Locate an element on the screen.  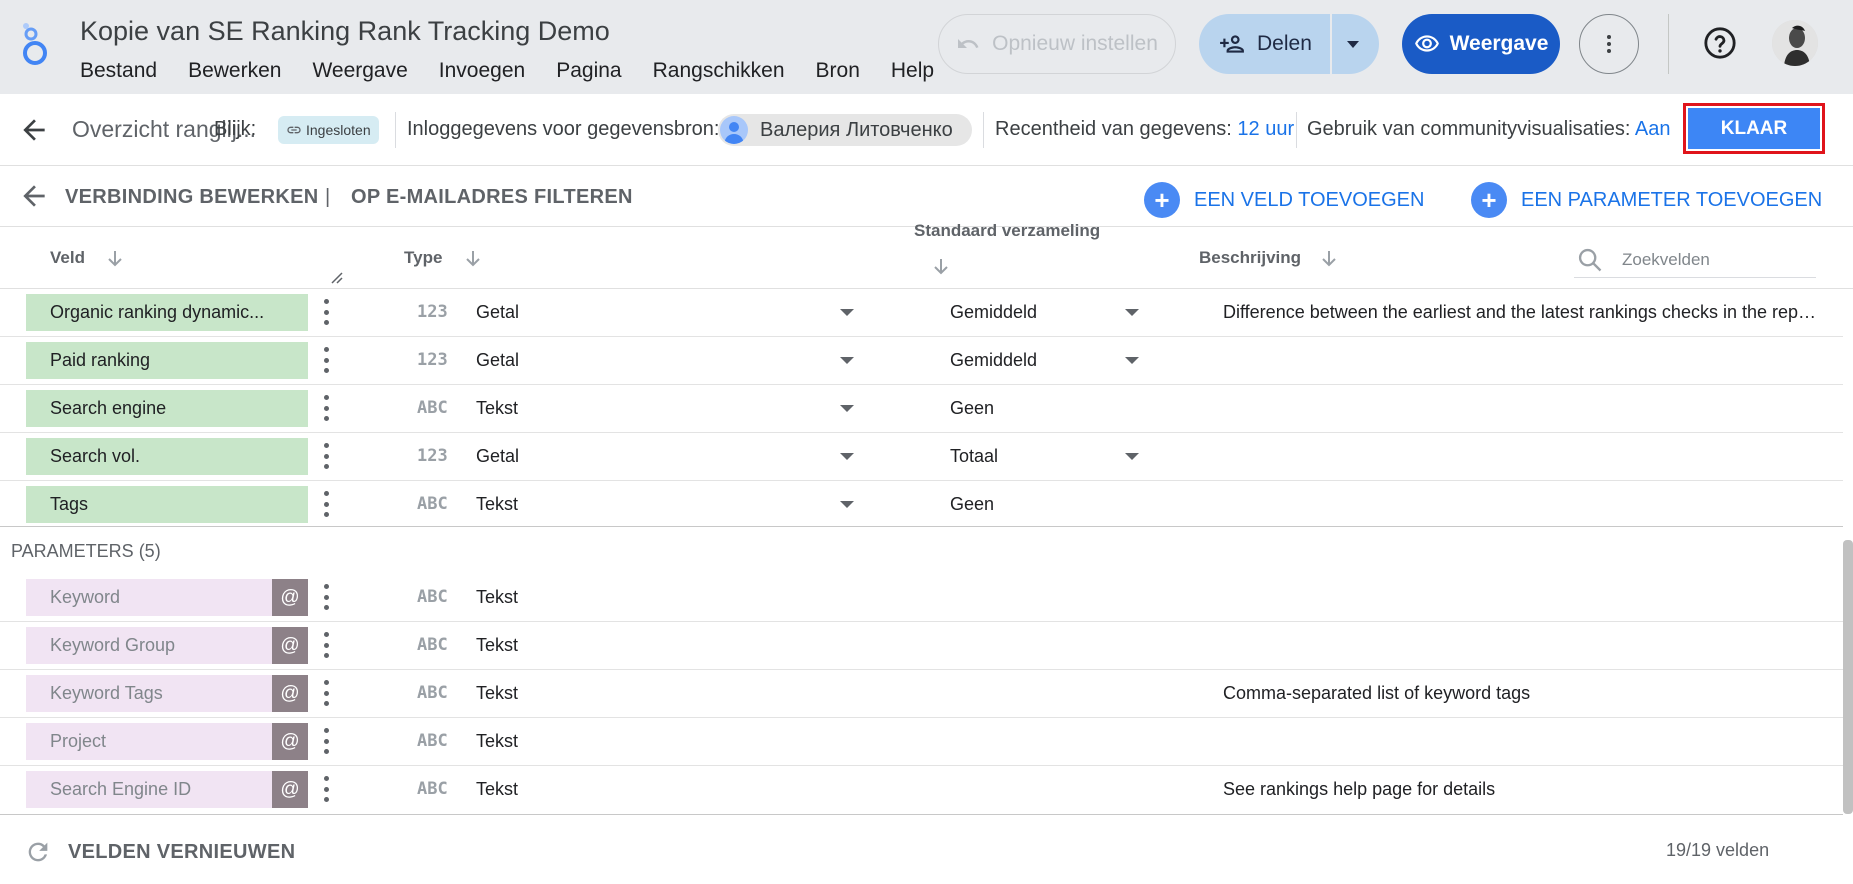
looker-studio-logo-icon is located at coordinates (35, 44).